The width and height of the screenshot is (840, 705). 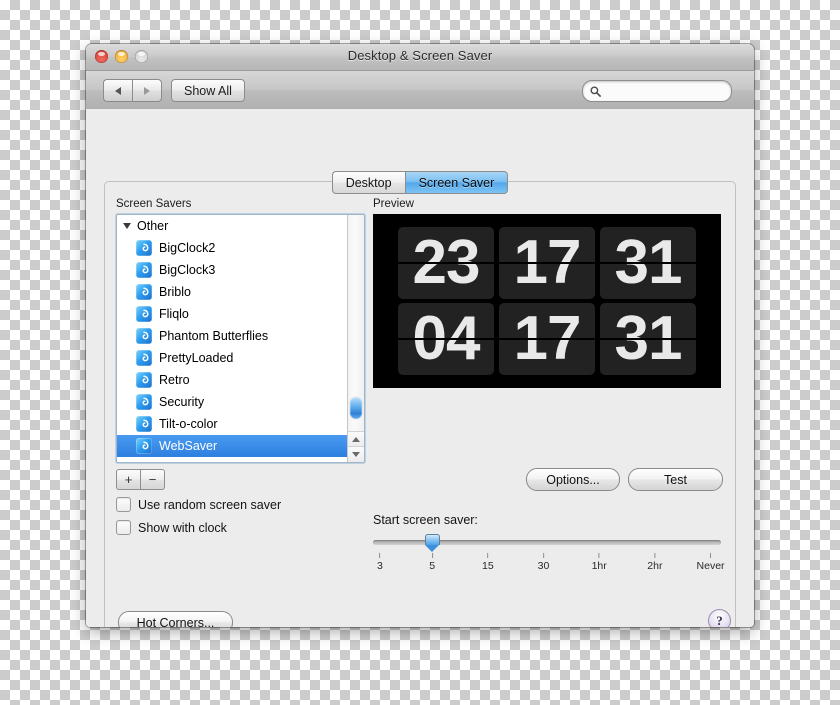 I want to click on tick-label: 1hr, so click(x=599, y=566).